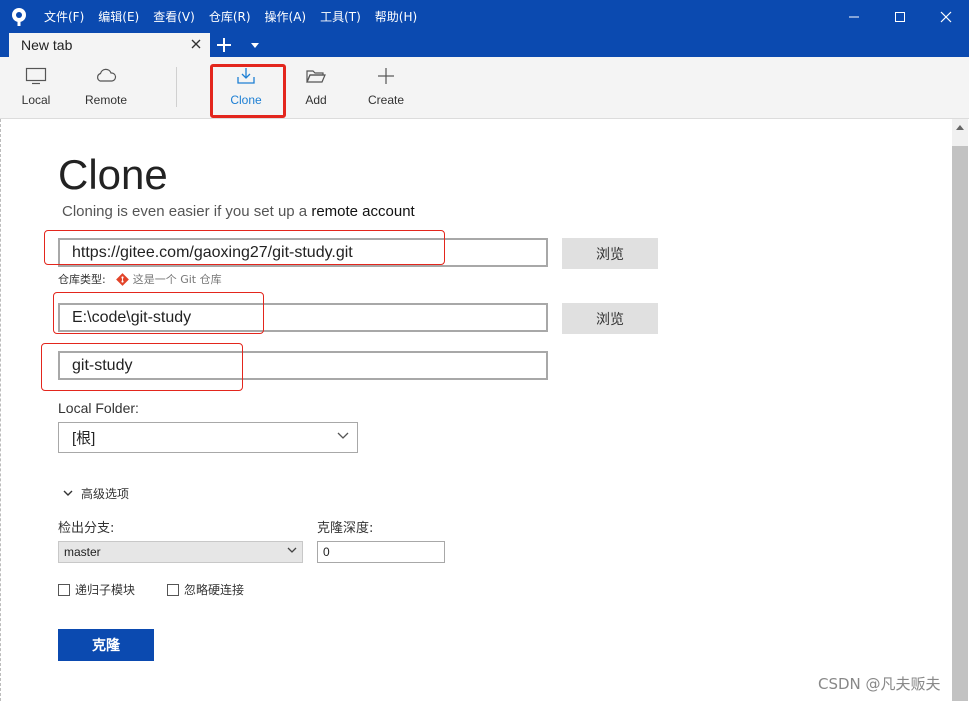 The height and width of the screenshot is (701, 969). What do you see at coordinates (105, 494) in the screenshot?
I see `advanced-options-label: 高级选项` at bounding box center [105, 494].